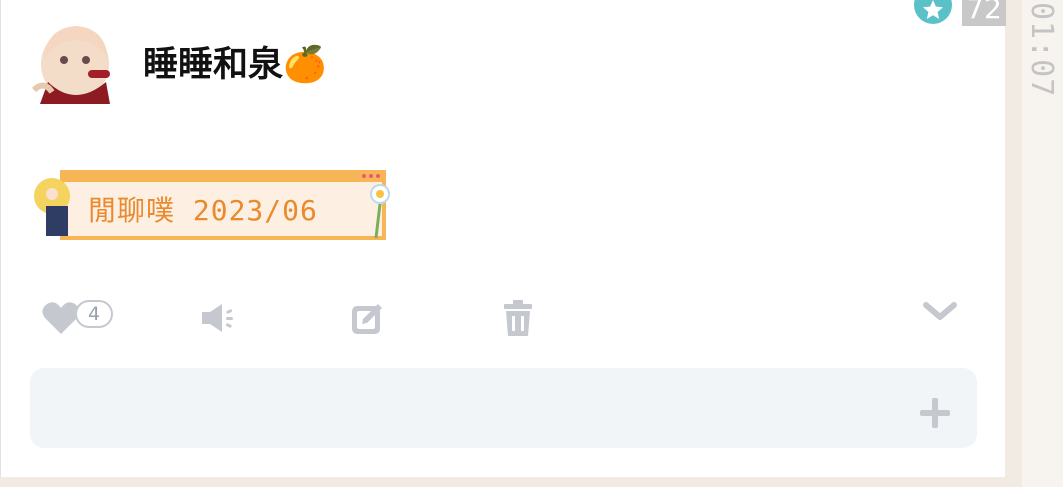 The height and width of the screenshot is (487, 1063). Describe the element at coordinates (935, 413) in the screenshot. I see `plus-icon` at that location.